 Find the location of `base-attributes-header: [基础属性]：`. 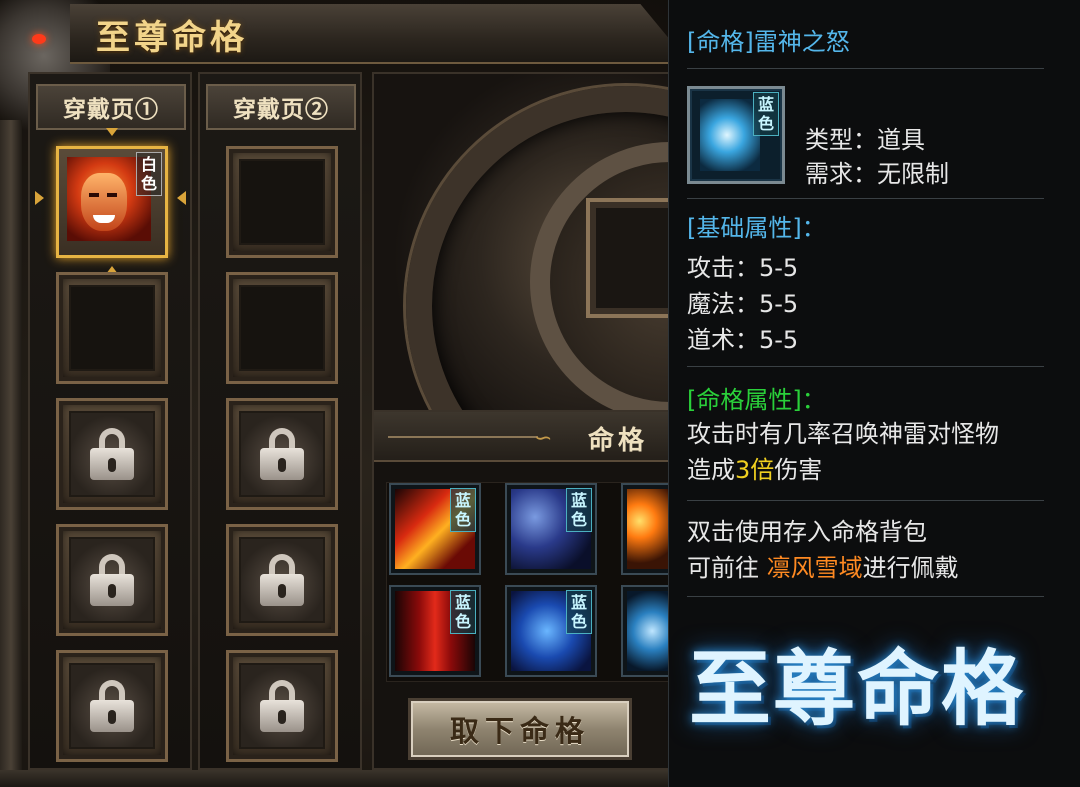

base-attributes-header: [基础属性]： is located at coordinates (756, 228).